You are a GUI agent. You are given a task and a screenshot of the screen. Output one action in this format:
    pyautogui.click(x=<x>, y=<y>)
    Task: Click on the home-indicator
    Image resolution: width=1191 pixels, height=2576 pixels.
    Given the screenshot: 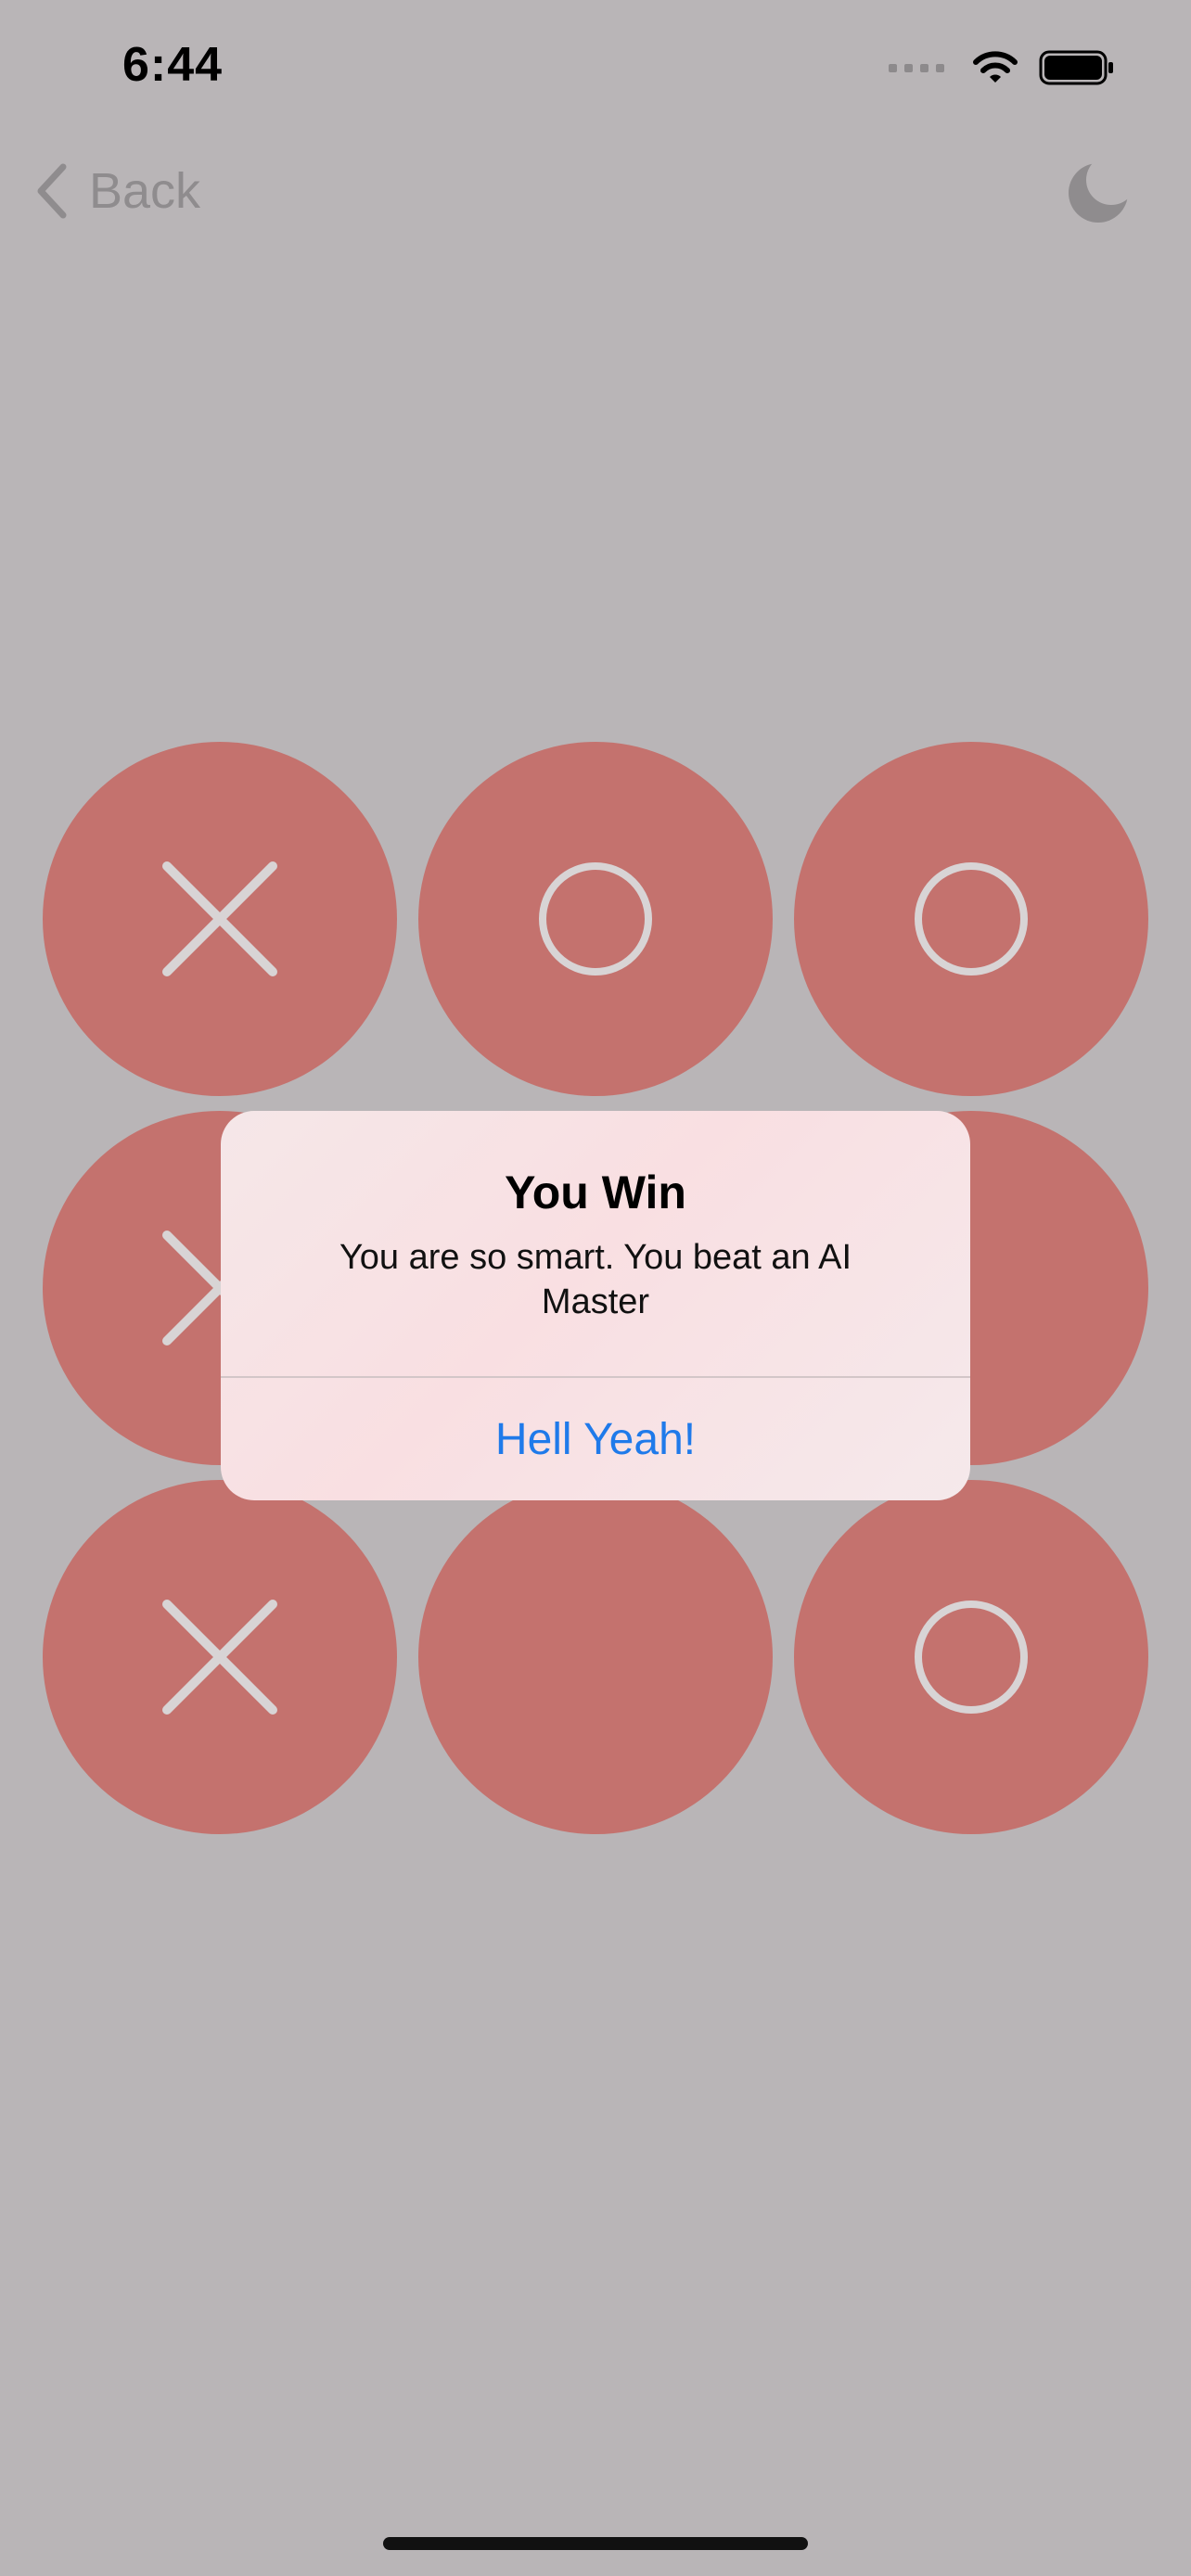 What is the action you would take?
    pyautogui.click(x=595, y=2543)
    